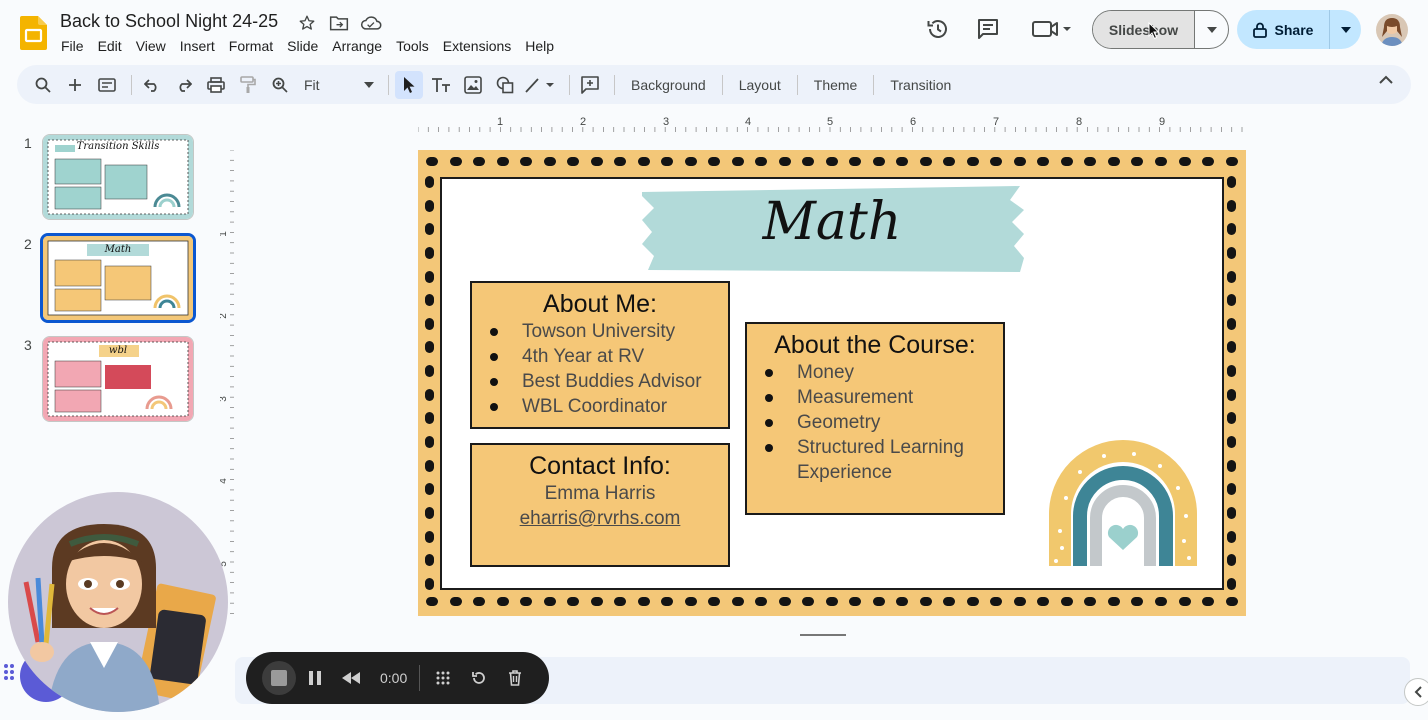 This screenshot has width=1428, height=720. Describe the element at coordinates (357, 46) in the screenshot. I see `menu-arrange: Arrange` at that location.